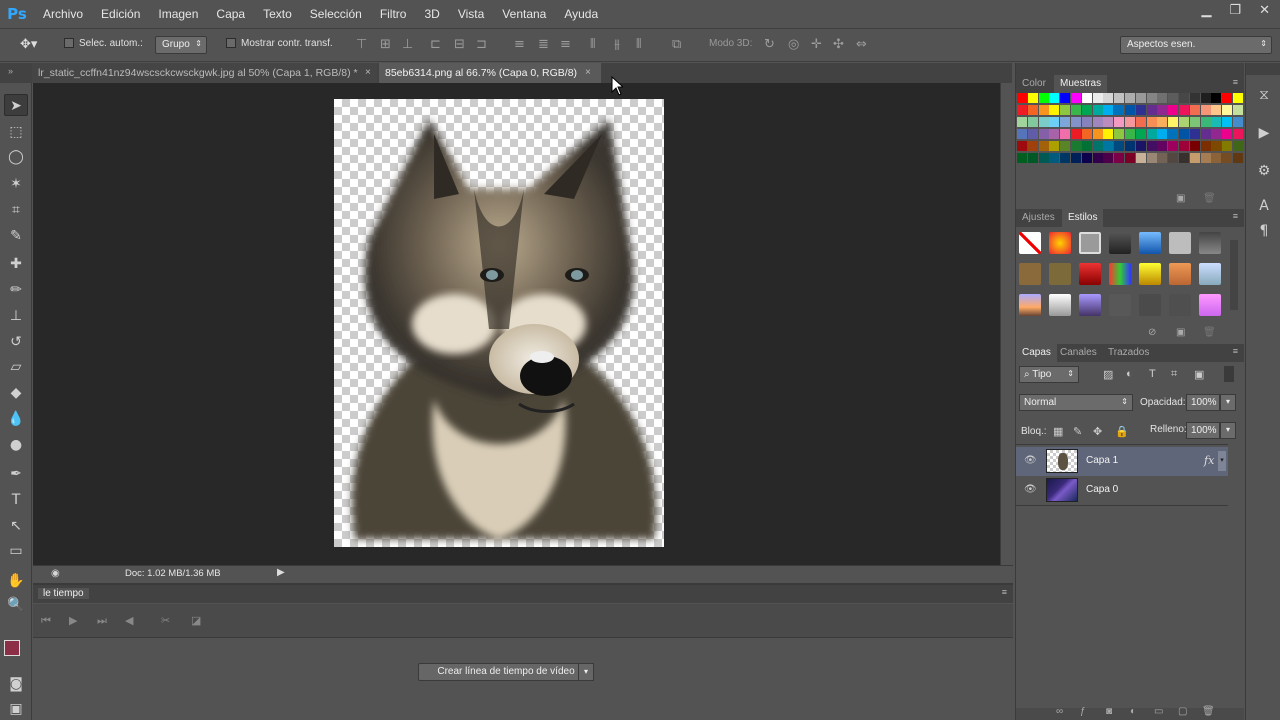  Describe the element at coordinates (1222, 461) in the screenshot. I see `expand-effects-icon: ▾` at that location.